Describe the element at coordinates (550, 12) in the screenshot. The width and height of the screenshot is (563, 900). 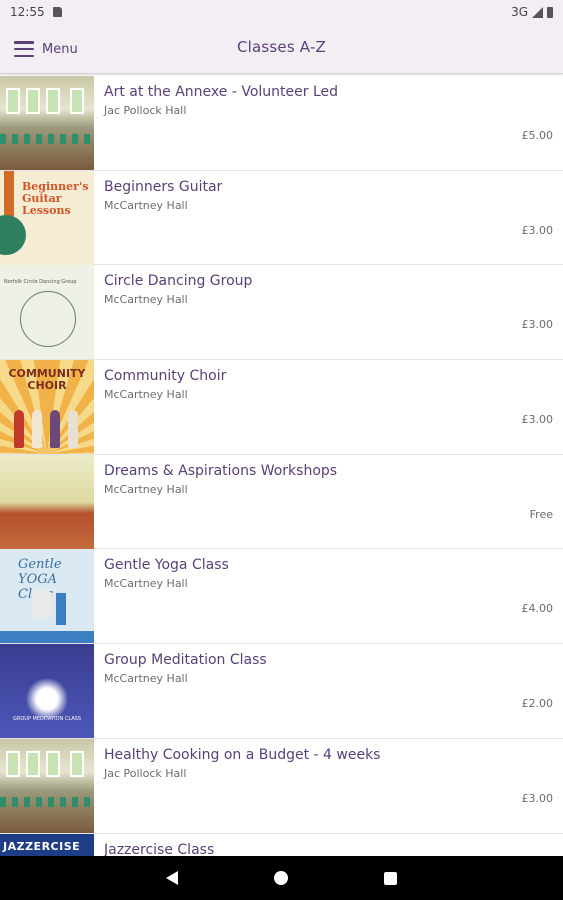
I see `battery-icon` at that location.